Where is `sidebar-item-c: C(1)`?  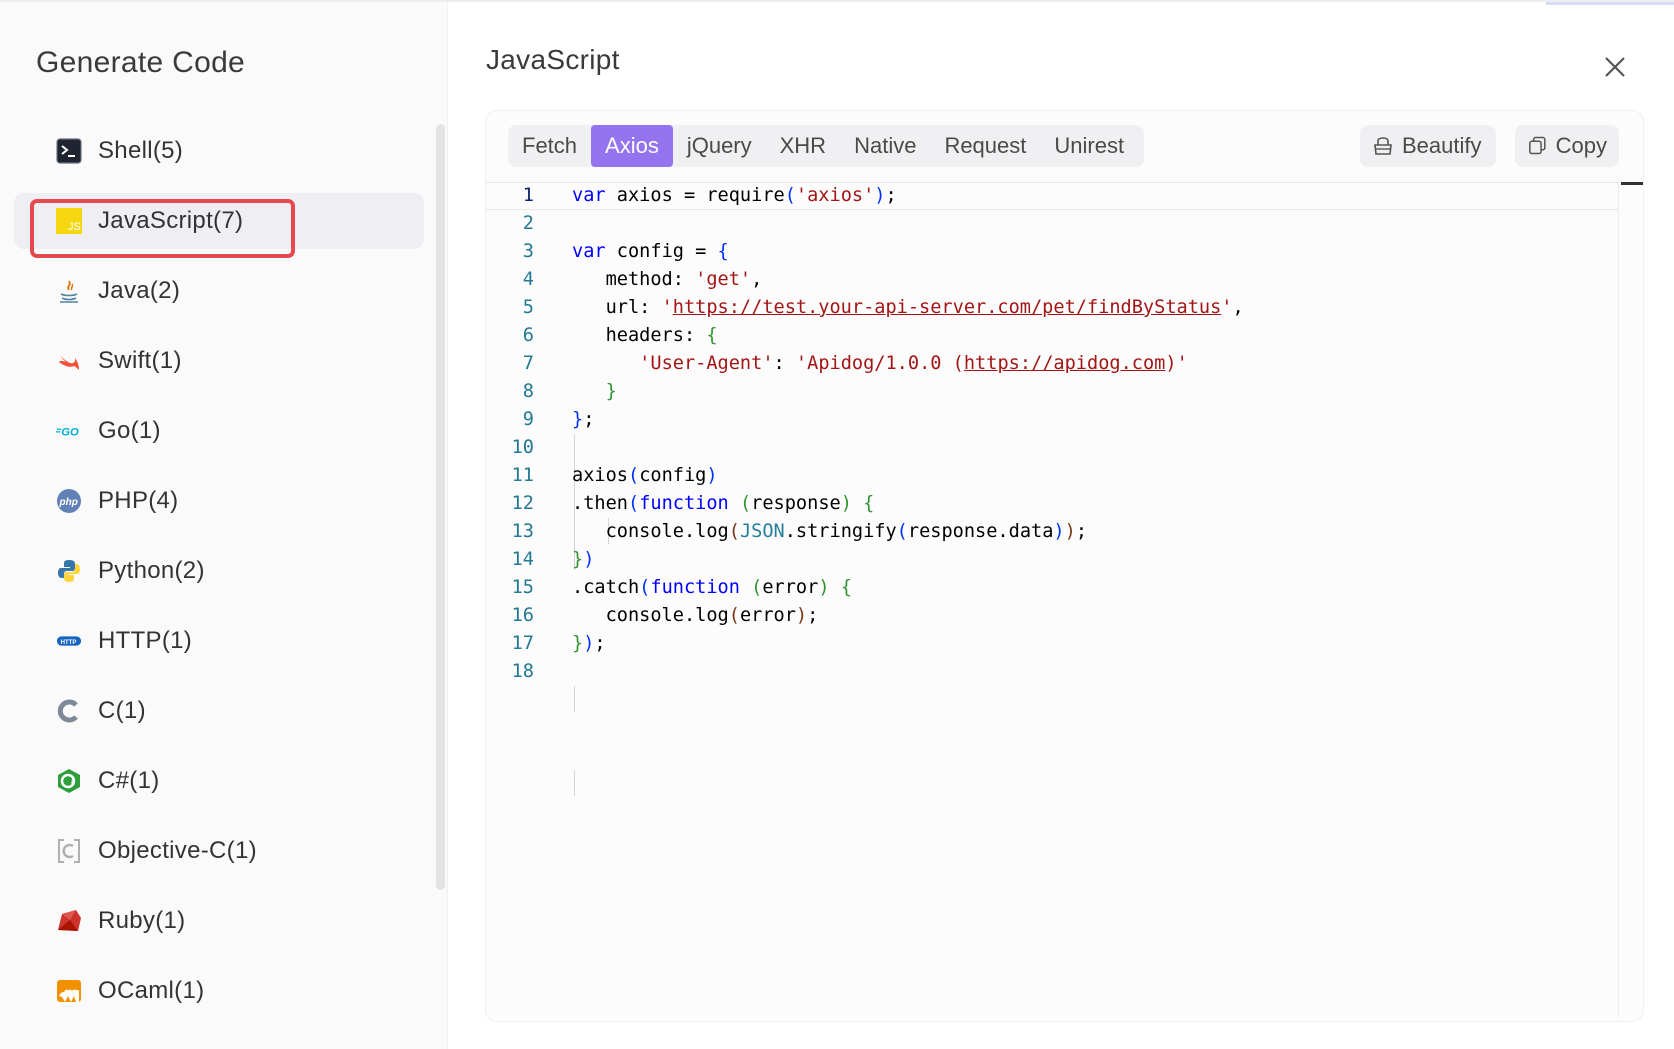
sidebar-item-c: C(1) is located at coordinates (219, 711).